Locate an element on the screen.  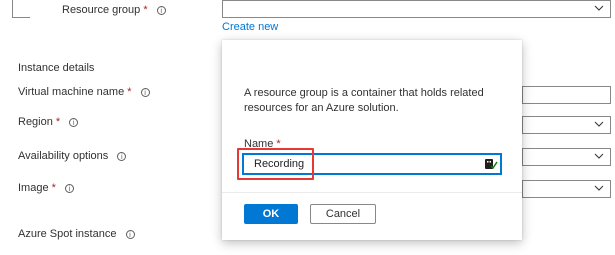
highlight-box is located at coordinates (275, 164).